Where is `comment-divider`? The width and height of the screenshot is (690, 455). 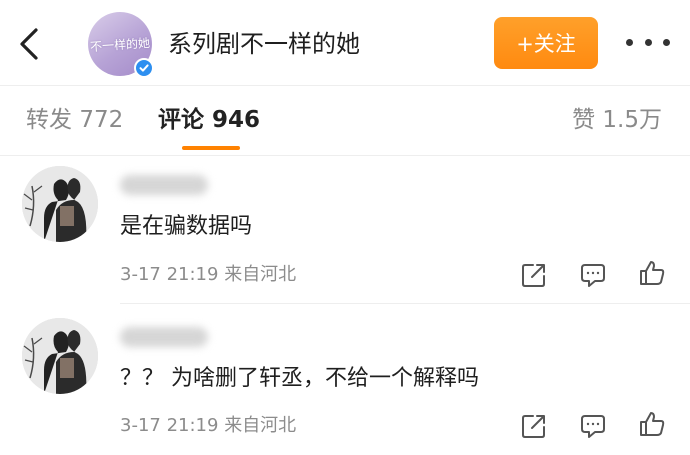
comment-divider is located at coordinates (405, 303).